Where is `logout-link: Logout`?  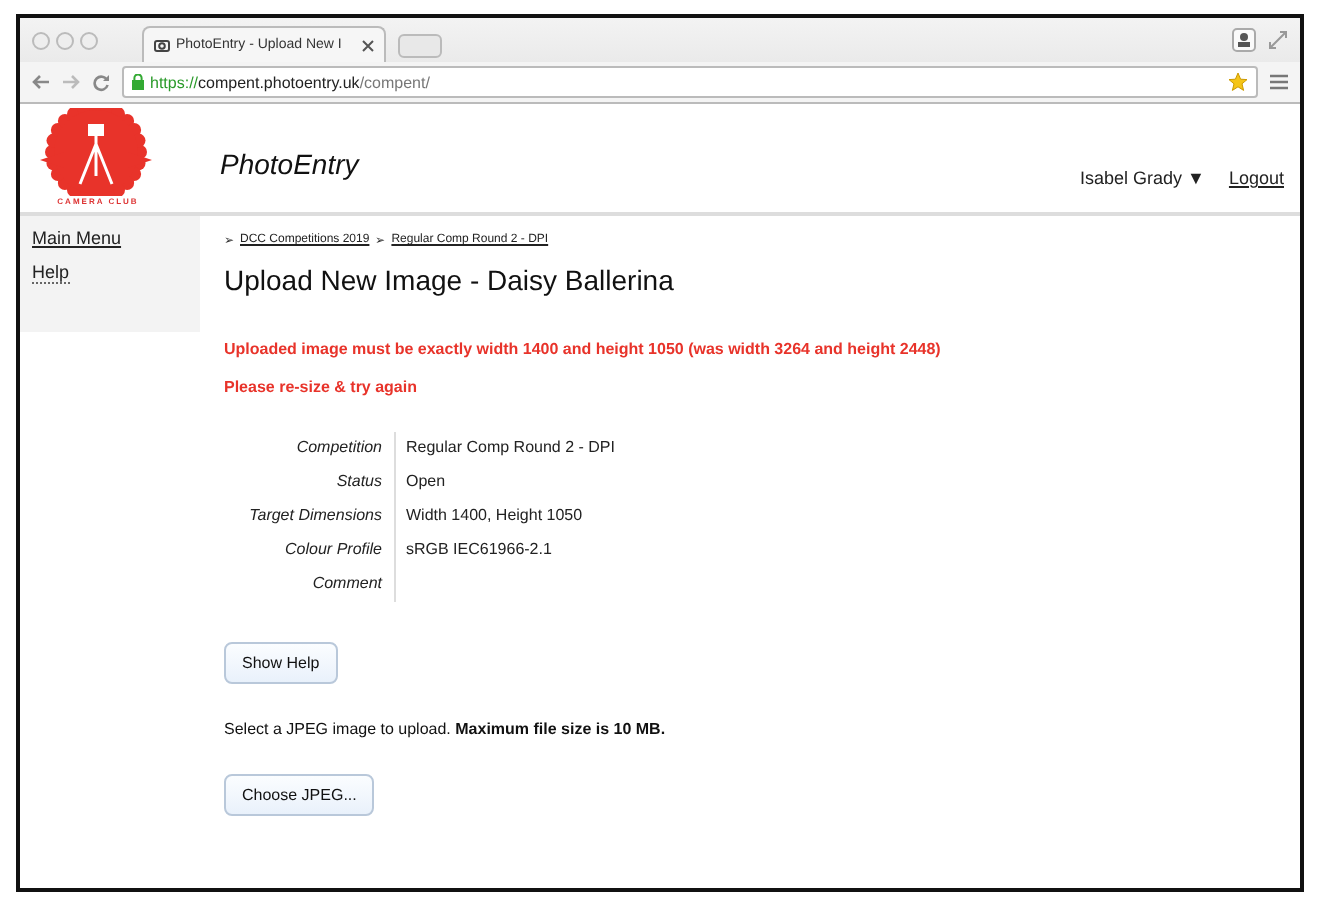 logout-link: Logout is located at coordinates (1256, 178).